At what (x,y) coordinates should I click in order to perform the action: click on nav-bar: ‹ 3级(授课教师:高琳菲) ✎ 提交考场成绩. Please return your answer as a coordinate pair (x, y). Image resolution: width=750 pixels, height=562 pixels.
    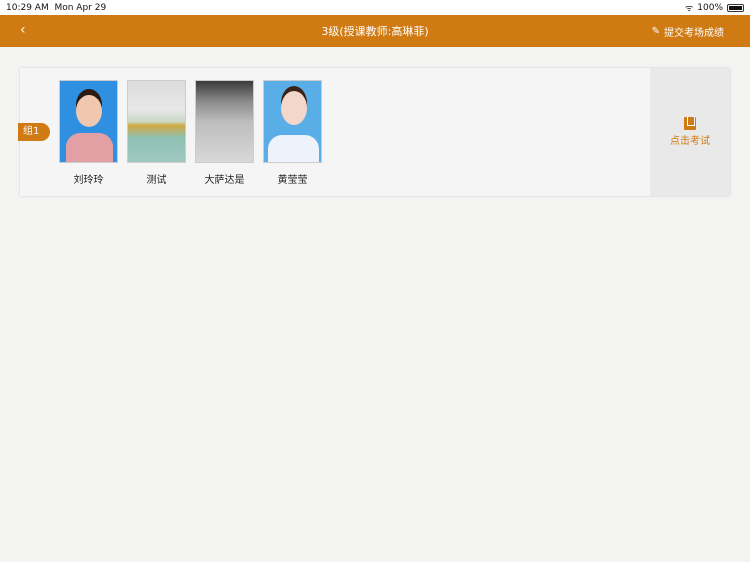
    Looking at the image, I should click on (375, 31).